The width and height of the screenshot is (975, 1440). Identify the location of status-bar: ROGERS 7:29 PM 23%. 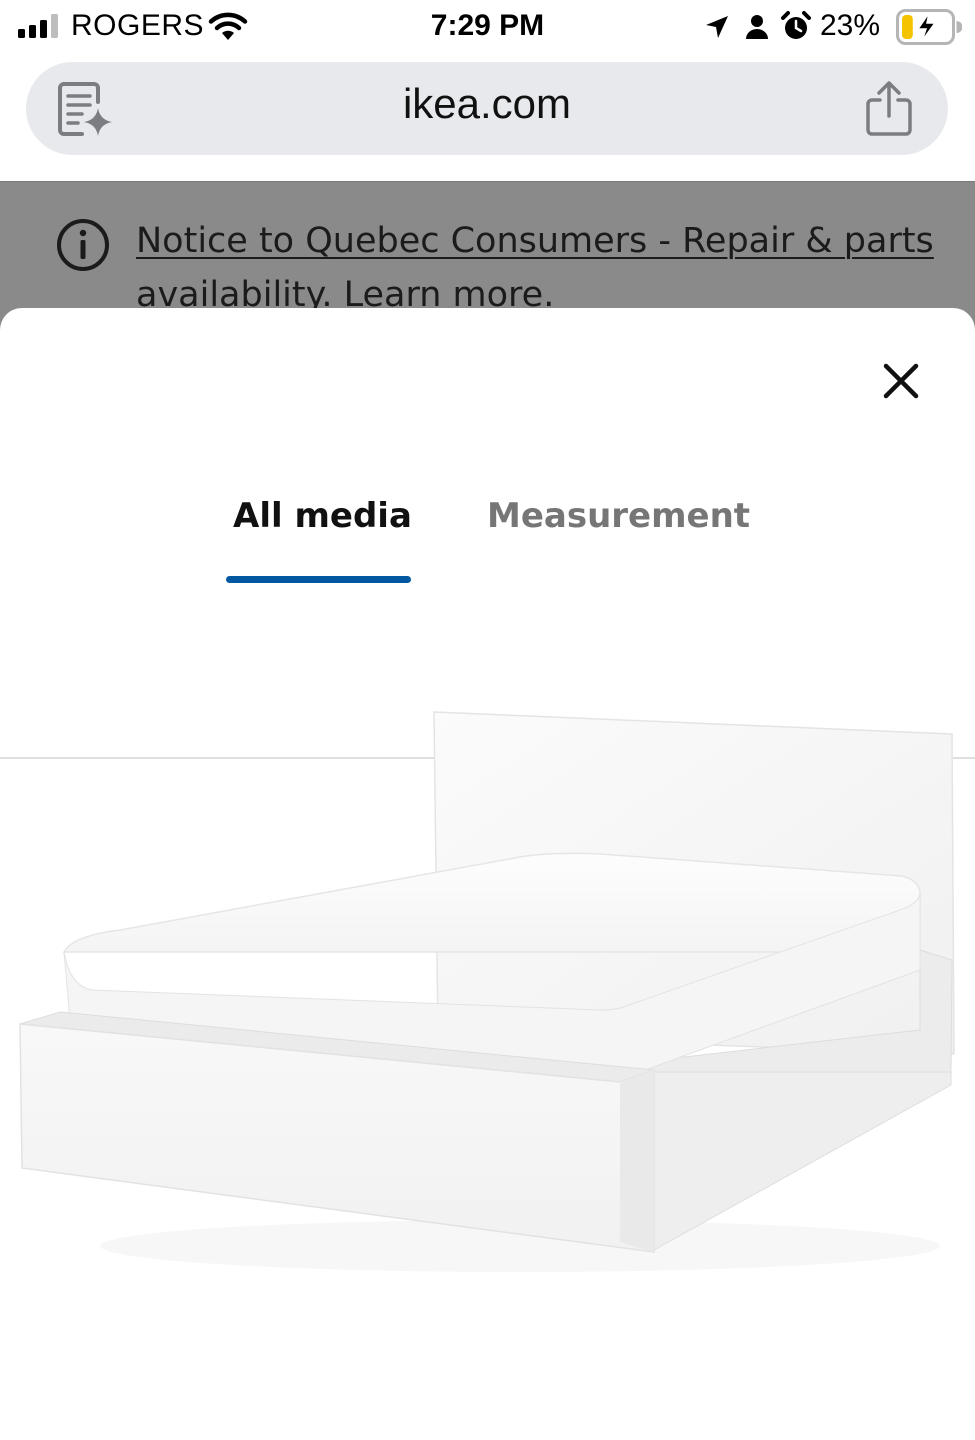
(487, 28).